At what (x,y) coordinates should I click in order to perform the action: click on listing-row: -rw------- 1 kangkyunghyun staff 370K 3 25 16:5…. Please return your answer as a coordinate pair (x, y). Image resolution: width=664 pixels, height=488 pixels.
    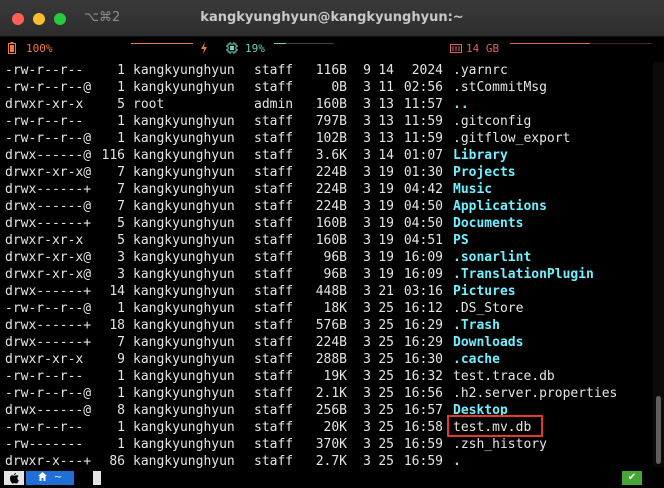
    Looking at the image, I should click on (326, 444).